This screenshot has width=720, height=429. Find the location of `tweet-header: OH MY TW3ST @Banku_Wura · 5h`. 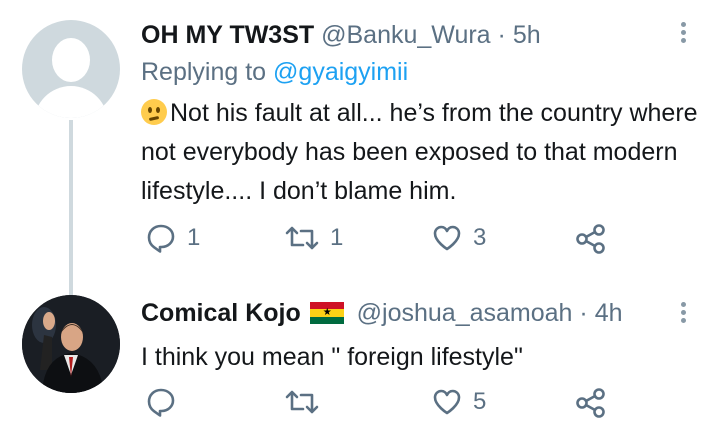

tweet-header: OH MY TW3ST @Banku_Wura · 5h is located at coordinates (341, 35).